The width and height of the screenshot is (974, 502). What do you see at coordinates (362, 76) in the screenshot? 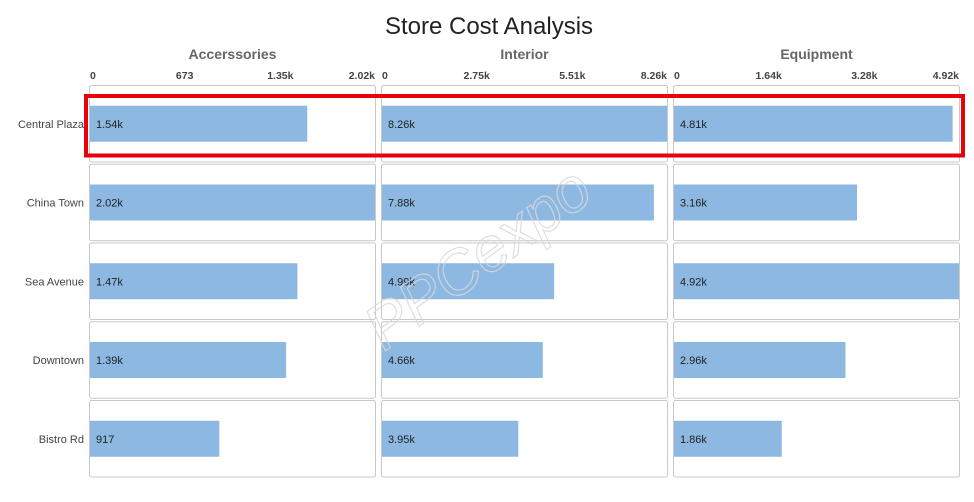
I see `tick-label-accerssories-3: 2.02k` at bounding box center [362, 76].